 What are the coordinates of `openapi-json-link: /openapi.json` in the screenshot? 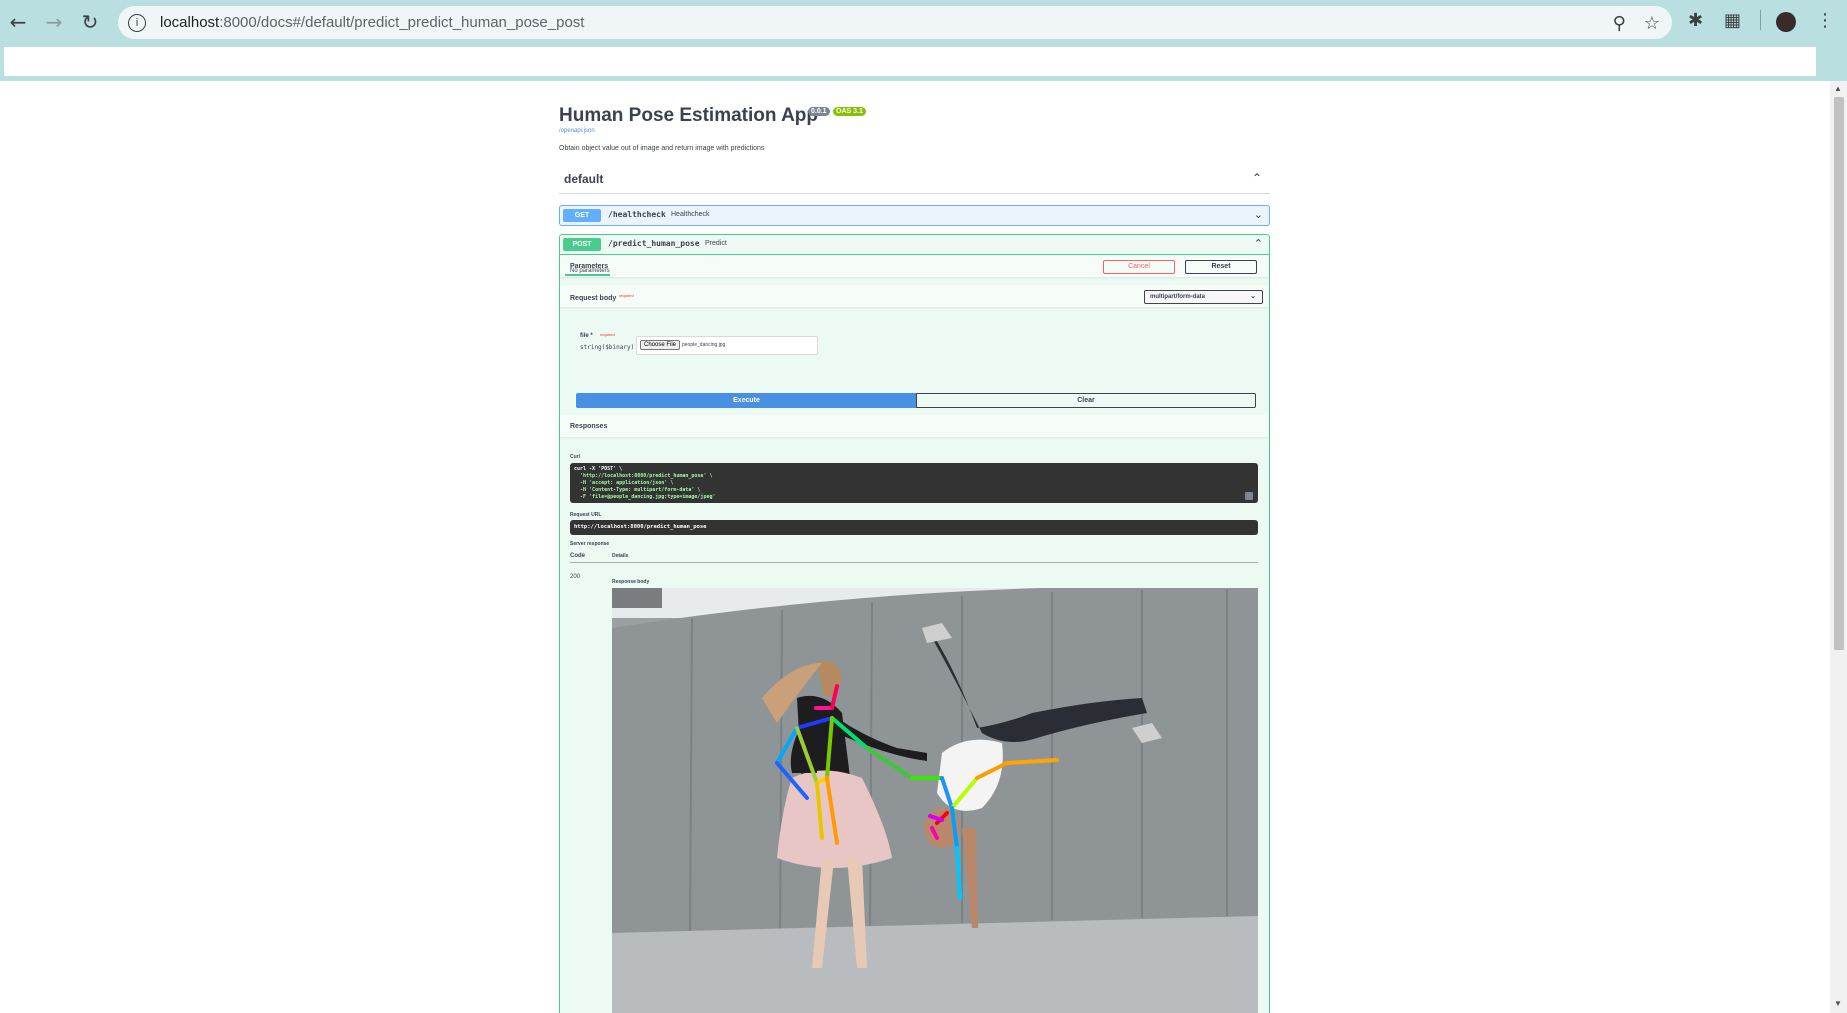 It's located at (577, 131).